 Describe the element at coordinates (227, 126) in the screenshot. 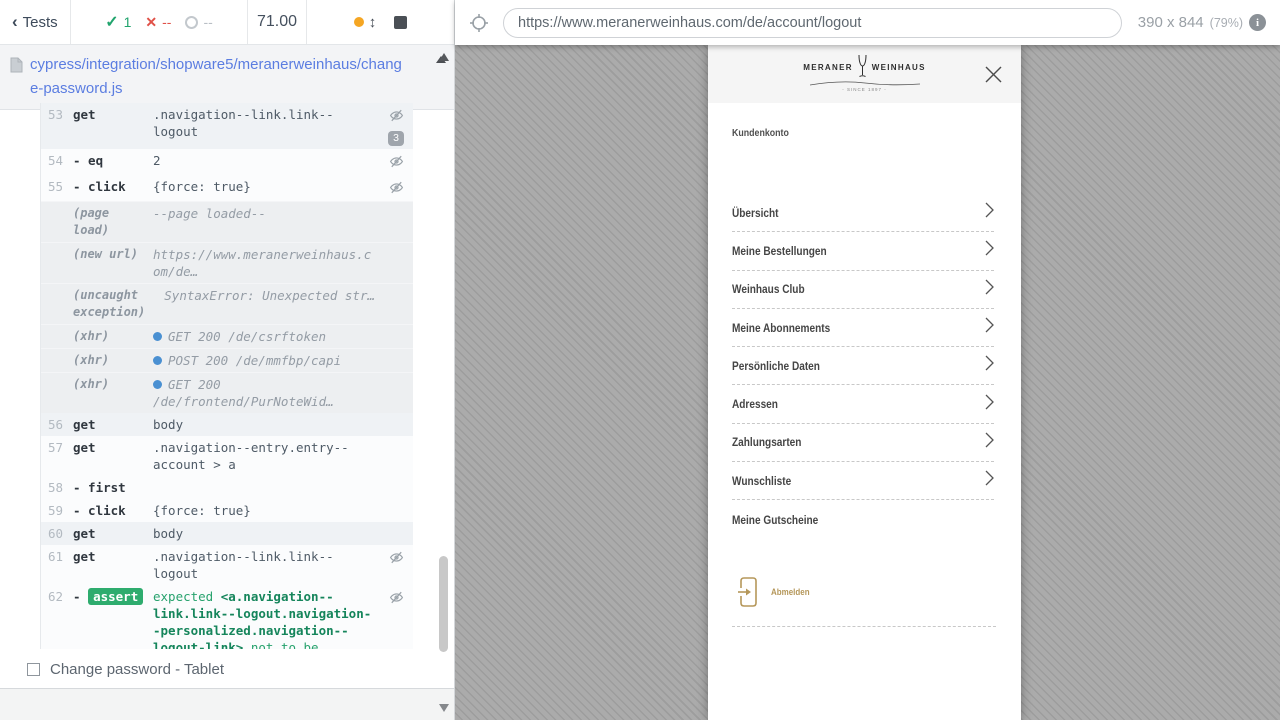

I see `log-row: 53 get .navigation--link.link--logout 3` at that location.